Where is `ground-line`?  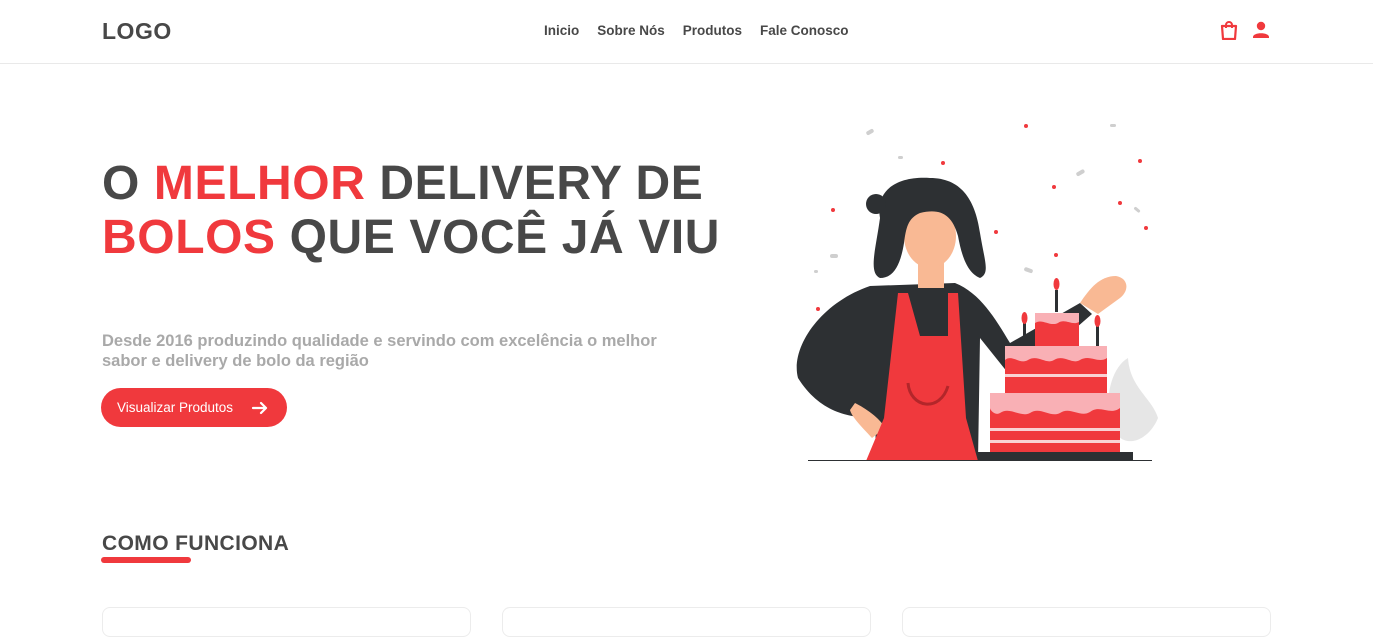
ground-line is located at coordinates (980, 460).